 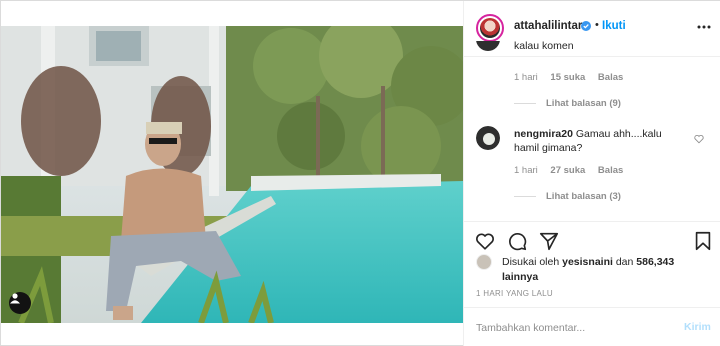 I want to click on comment-meta: 1 hari 27 suka Balas, so click(x=568, y=170).